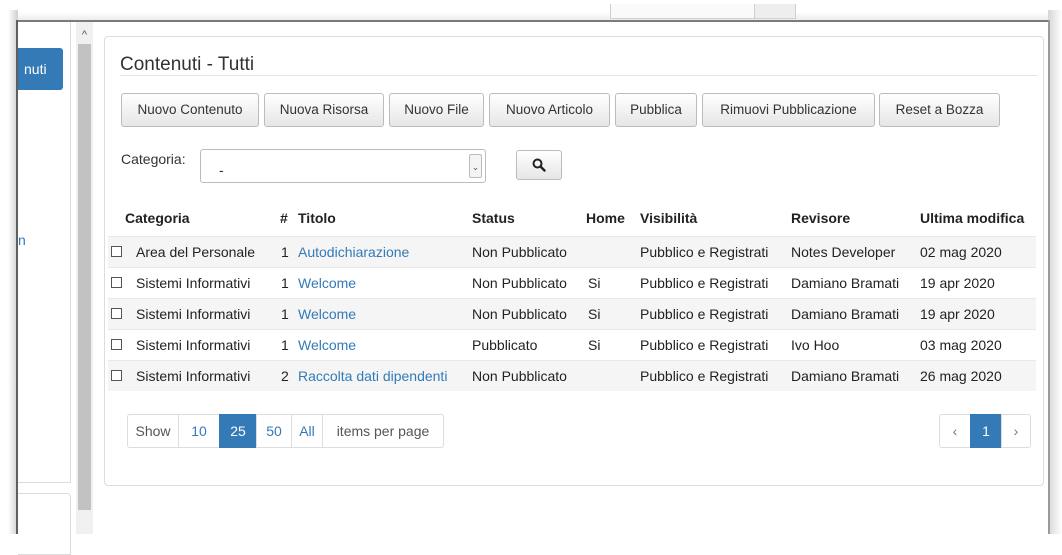 This screenshot has width=1062, height=555. Describe the element at coordinates (44, 252) in the screenshot. I see `sidebar` at that location.